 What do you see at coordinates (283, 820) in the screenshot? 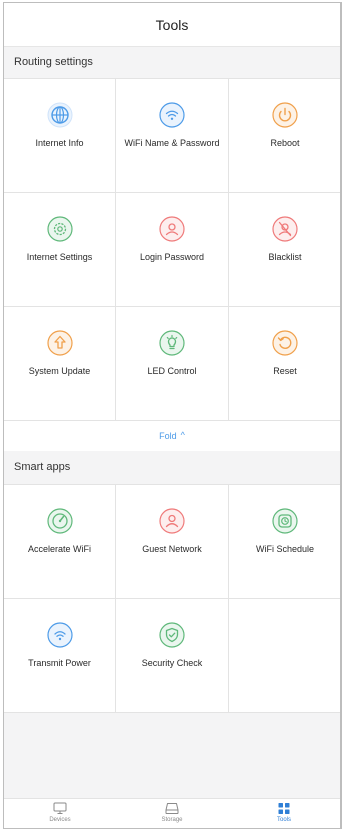
I see `nav-label: Tools` at bounding box center [283, 820].